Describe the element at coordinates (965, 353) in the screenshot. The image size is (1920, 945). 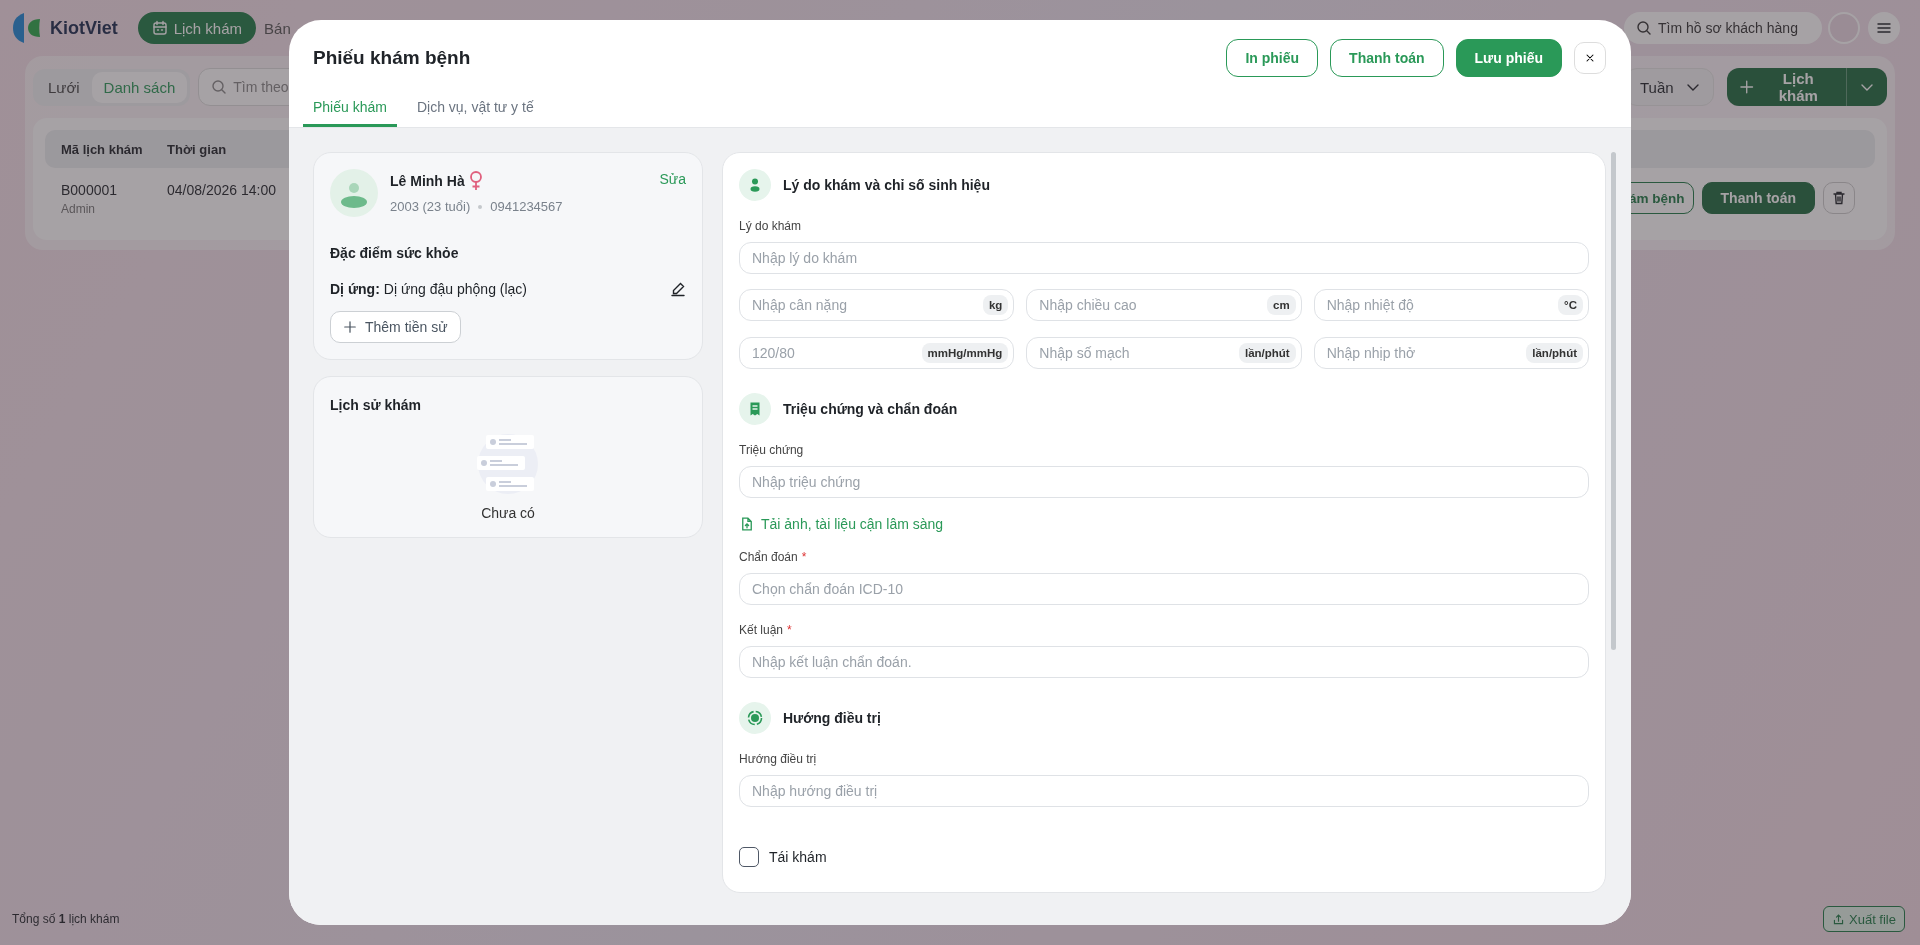
I see `unit-label: mmHg/mmHg` at that location.